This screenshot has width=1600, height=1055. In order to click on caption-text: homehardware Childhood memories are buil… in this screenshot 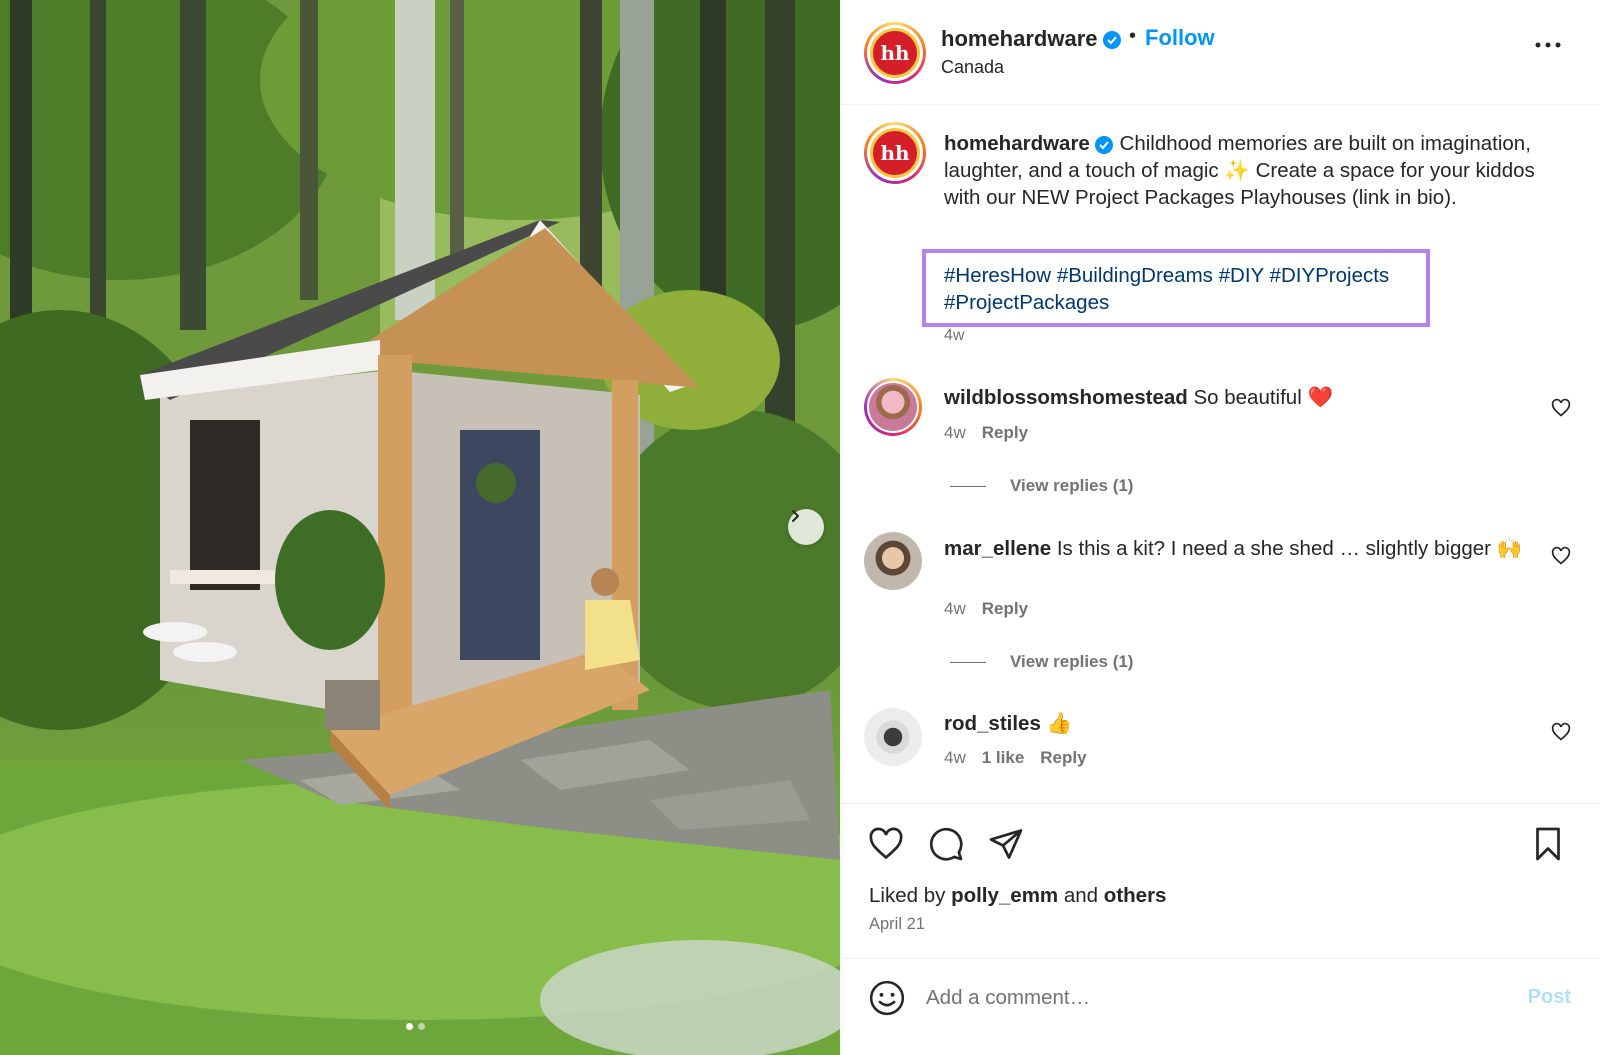, I will do `click(1254, 170)`.